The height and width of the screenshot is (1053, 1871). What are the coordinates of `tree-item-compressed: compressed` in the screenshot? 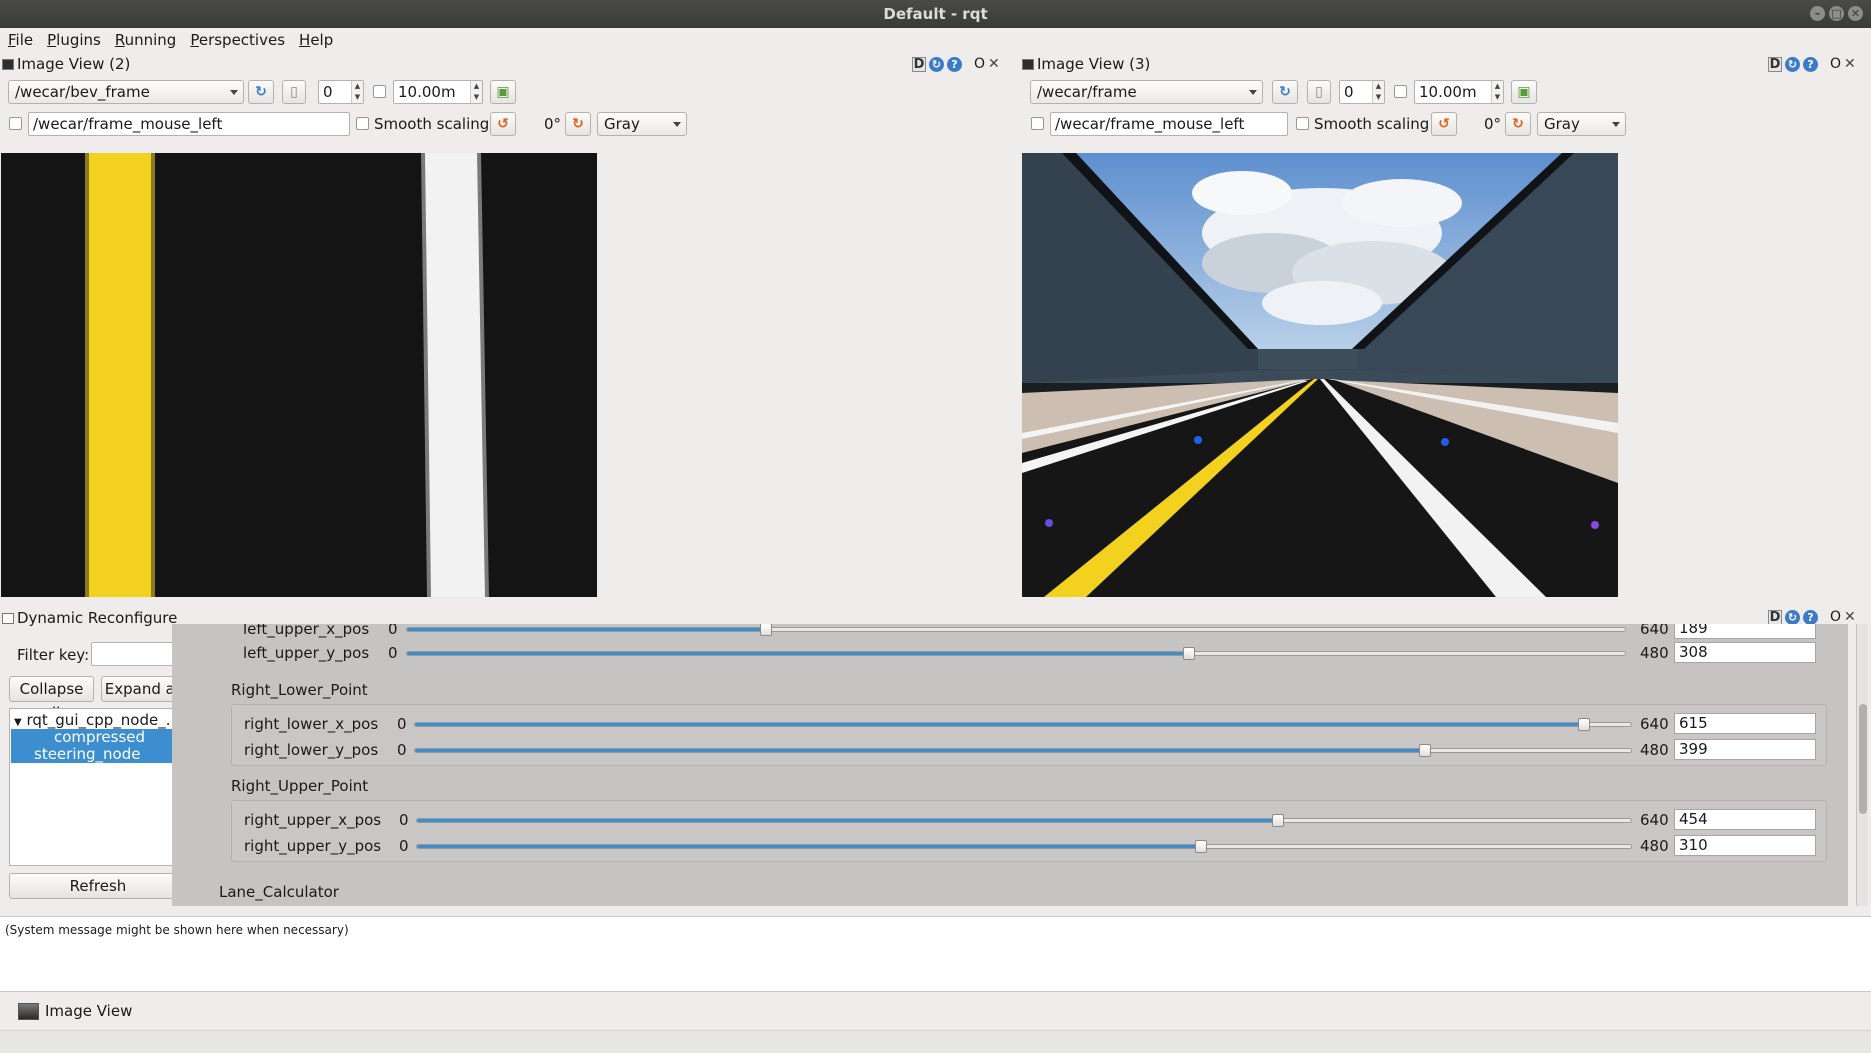 It's located at (98, 737).